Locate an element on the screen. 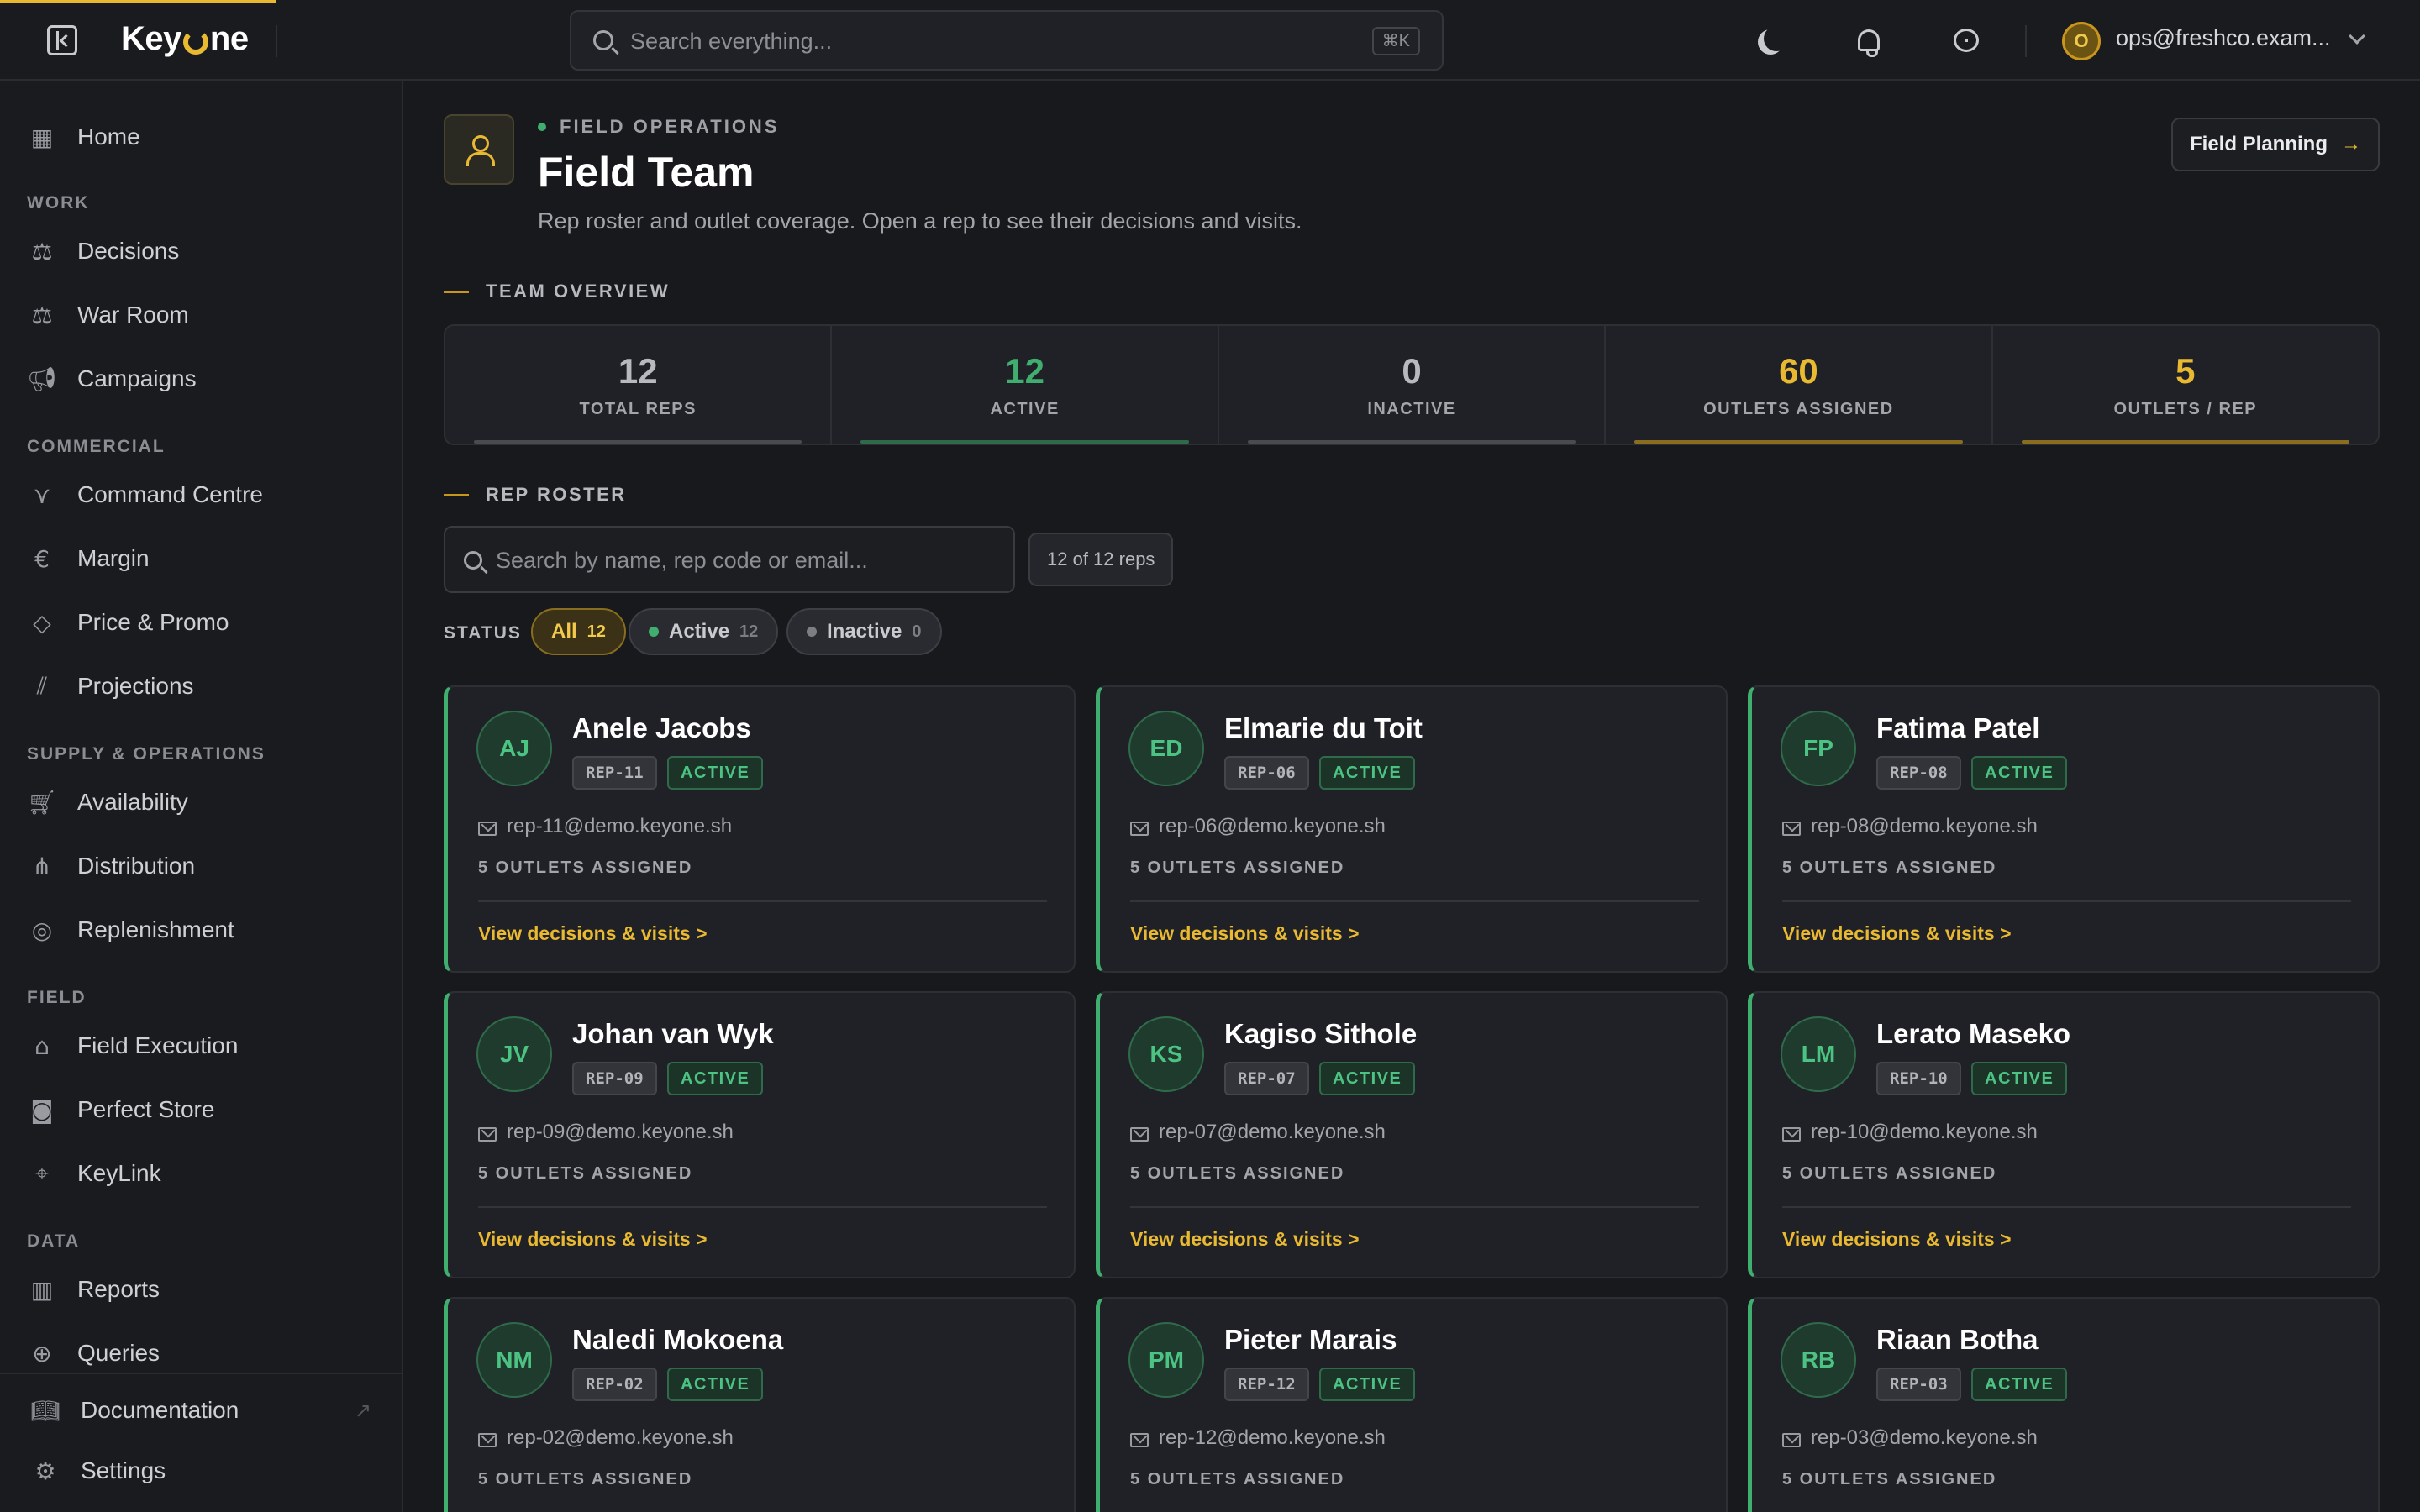  notifications-button is located at coordinates (1869, 40).